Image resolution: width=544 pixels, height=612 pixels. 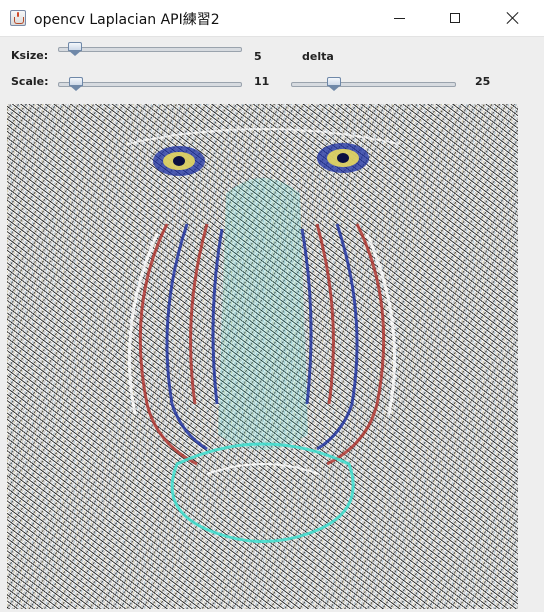 I want to click on ksize-value: 5, so click(x=258, y=56).